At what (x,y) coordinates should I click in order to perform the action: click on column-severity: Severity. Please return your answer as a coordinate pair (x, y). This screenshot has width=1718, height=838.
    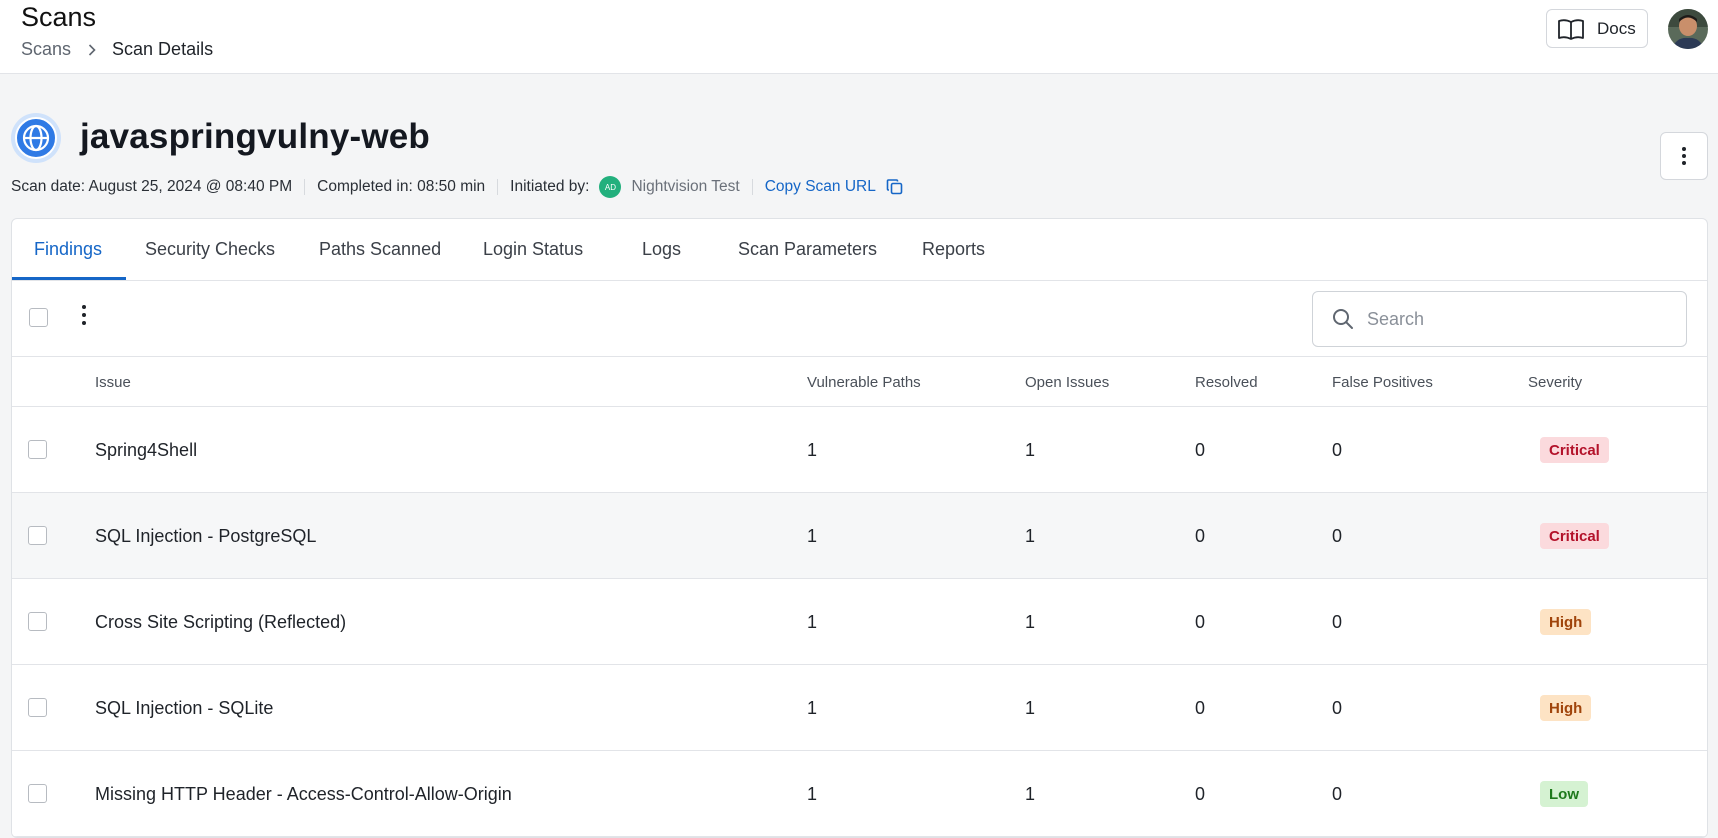
    Looking at the image, I should click on (1555, 382).